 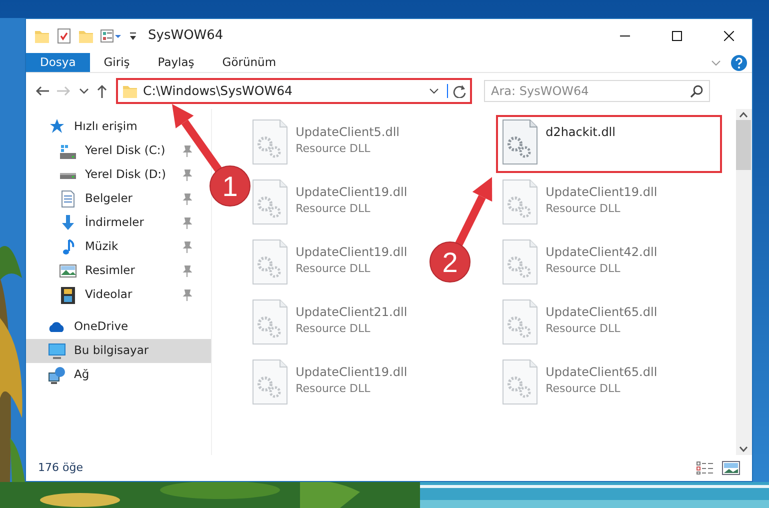 I want to click on sidebar-item: Müzik, so click(x=88, y=247).